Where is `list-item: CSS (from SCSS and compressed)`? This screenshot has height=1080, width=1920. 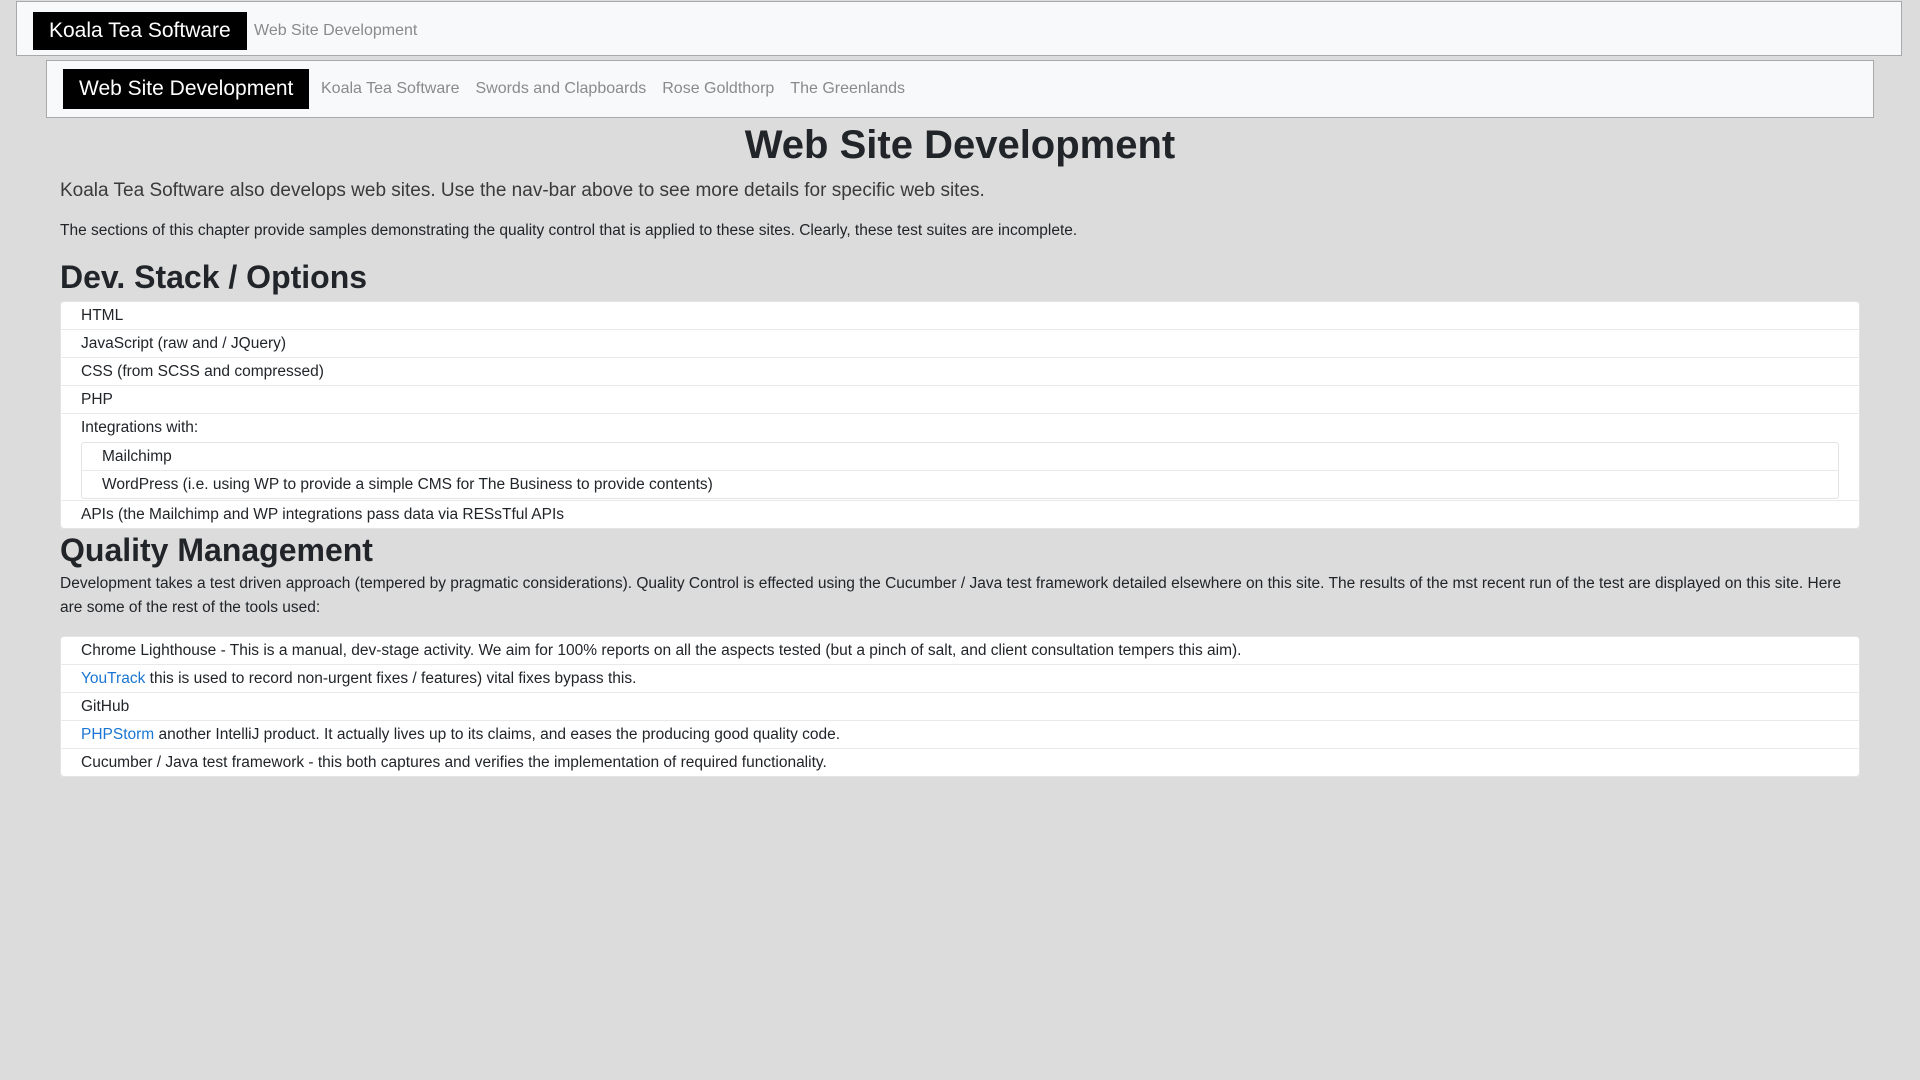 list-item: CSS (from SCSS and compressed) is located at coordinates (960, 371).